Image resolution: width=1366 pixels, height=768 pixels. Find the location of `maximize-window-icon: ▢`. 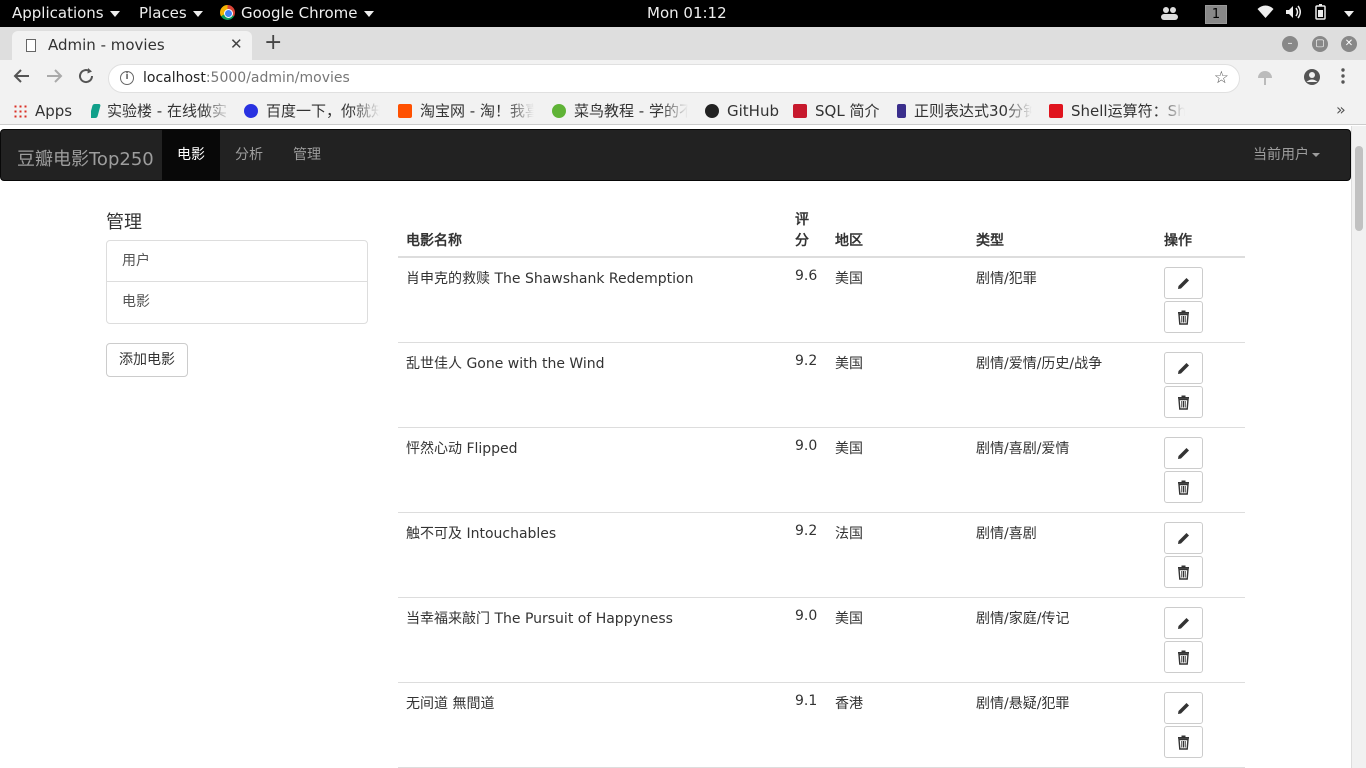

maximize-window-icon: ▢ is located at coordinates (1320, 44).